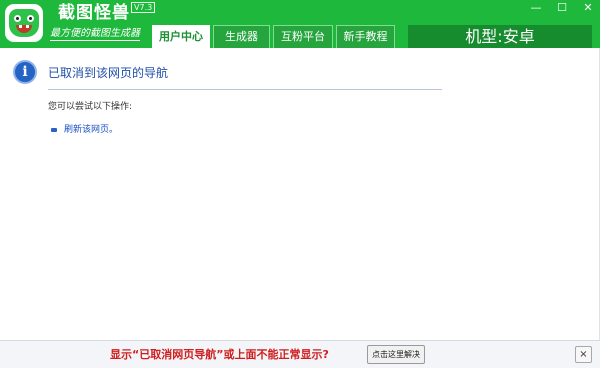  Describe the element at coordinates (90, 107) in the screenshot. I see `suggestion-text: 您可以尝试以下操作:` at that location.